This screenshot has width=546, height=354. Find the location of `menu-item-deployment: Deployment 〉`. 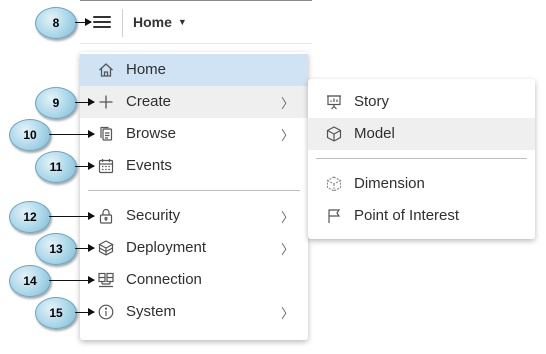

menu-item-deployment: Deployment 〉 is located at coordinates (194, 248).